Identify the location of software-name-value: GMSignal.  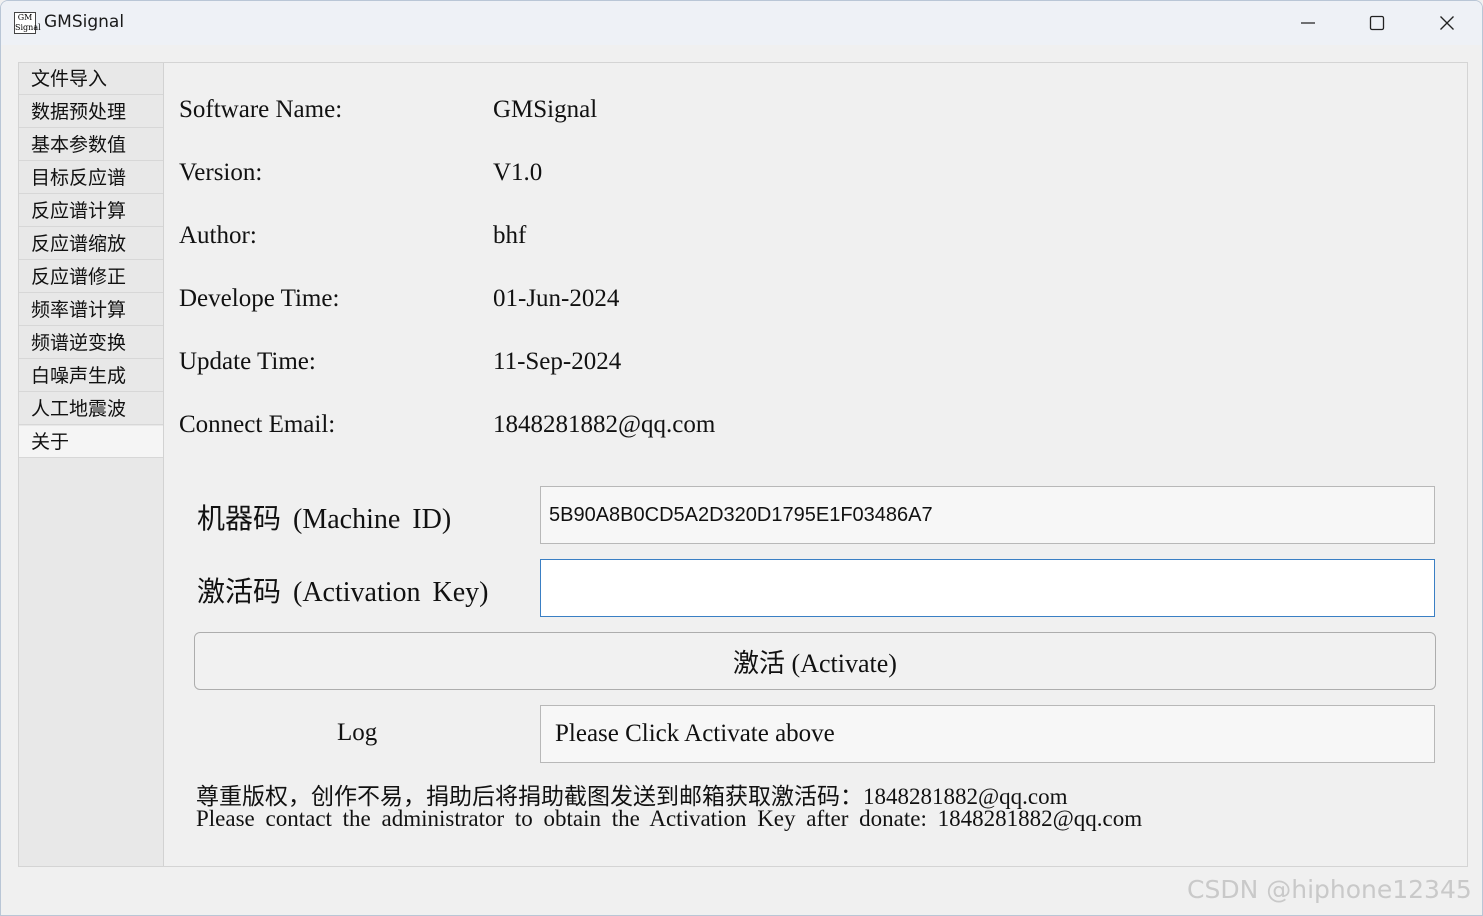
(545, 109).